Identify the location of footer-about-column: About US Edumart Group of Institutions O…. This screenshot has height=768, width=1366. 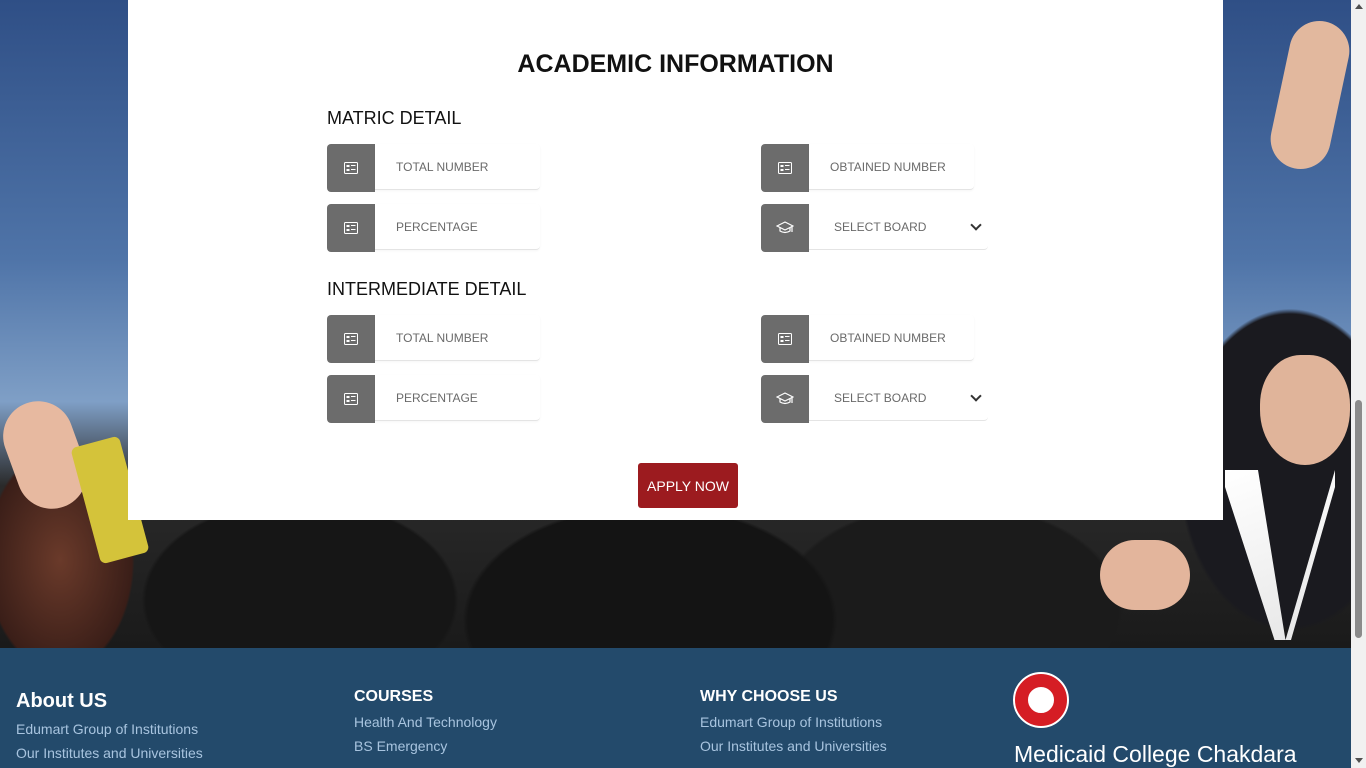
(109, 725).